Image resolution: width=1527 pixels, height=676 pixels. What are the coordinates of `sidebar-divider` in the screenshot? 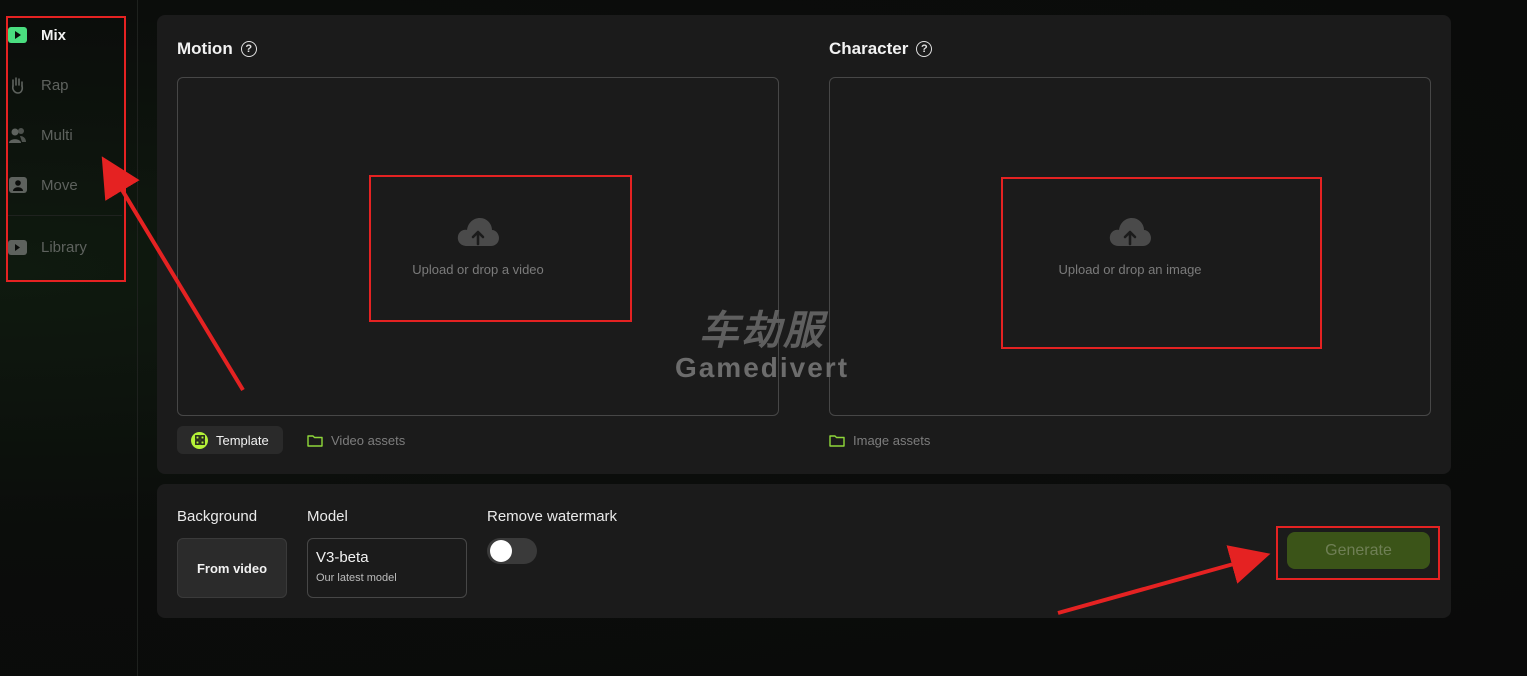 It's located at (65, 215).